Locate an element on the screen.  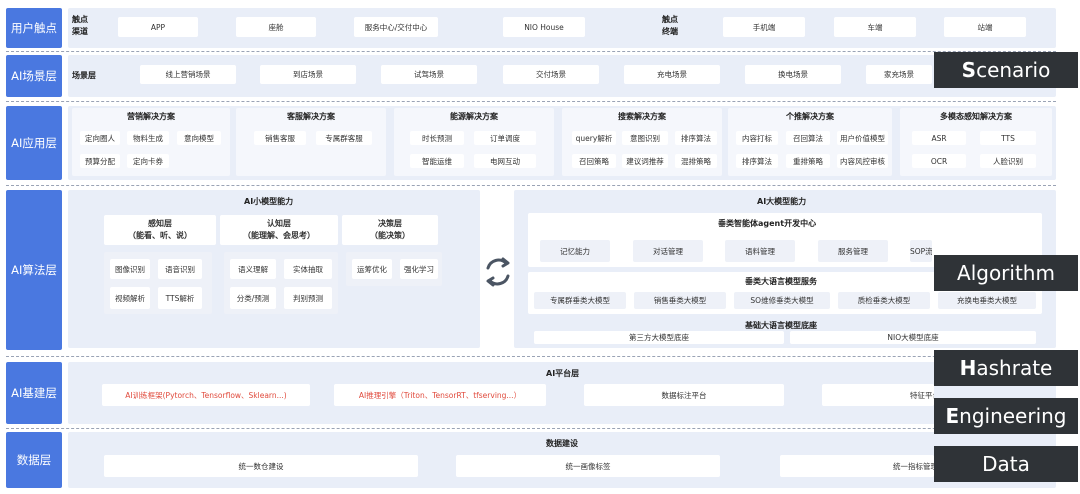
app-item: 定向卡券 is located at coordinates (148, 161).